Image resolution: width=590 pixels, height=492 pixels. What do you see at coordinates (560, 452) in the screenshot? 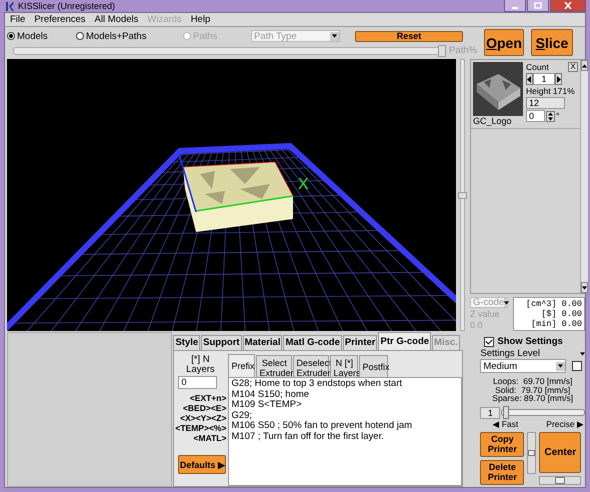
I see `center-button: Center` at bounding box center [560, 452].